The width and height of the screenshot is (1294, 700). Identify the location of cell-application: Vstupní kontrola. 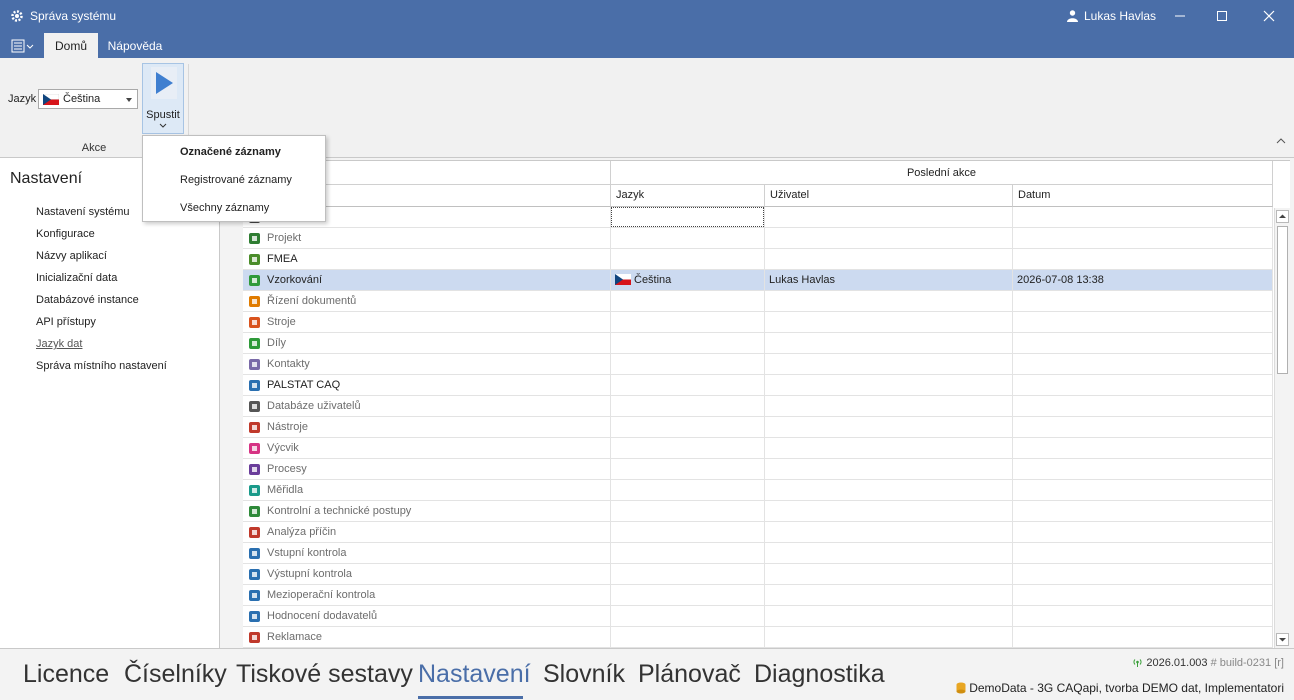
(427, 553).